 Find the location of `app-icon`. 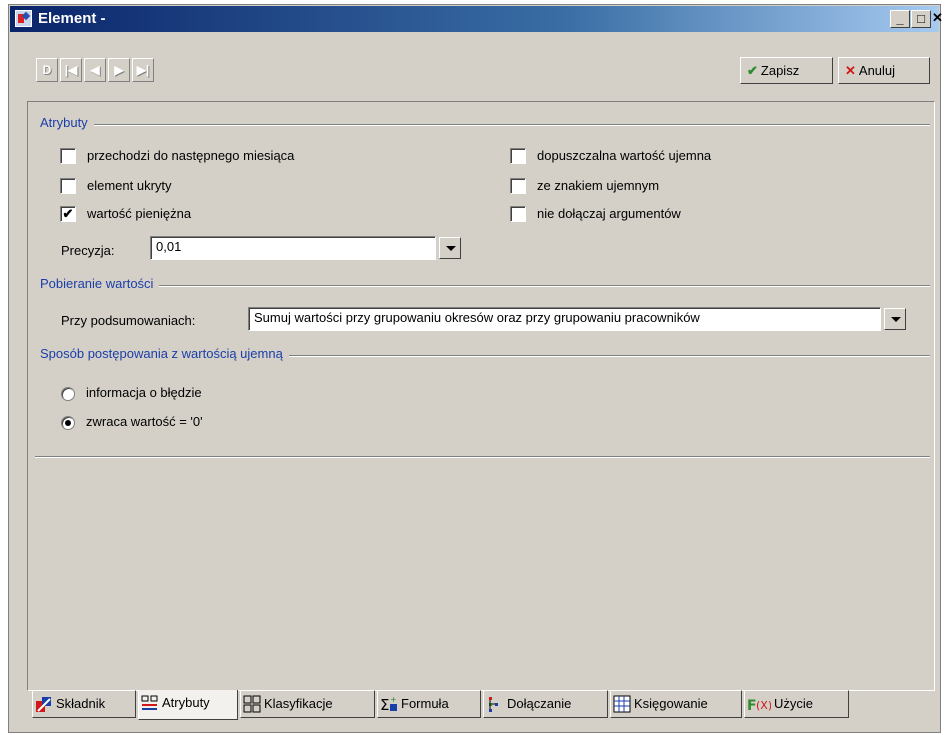

app-icon is located at coordinates (23, 18).